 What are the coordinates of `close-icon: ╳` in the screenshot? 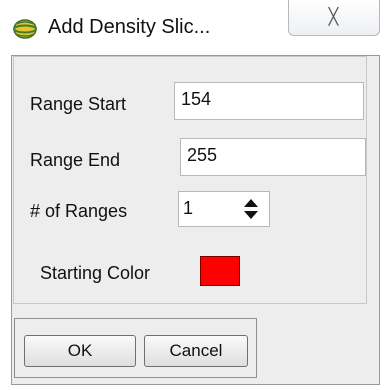 It's located at (334, 17).